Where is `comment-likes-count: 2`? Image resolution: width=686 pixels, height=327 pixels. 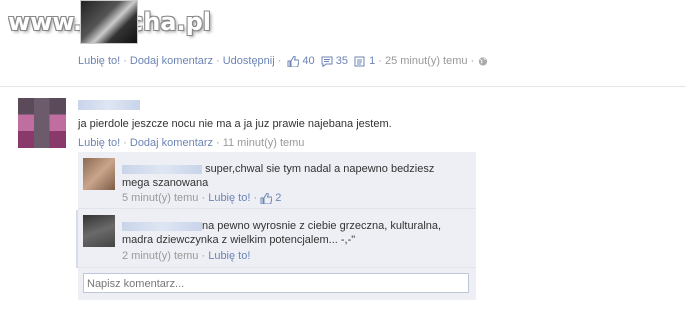 comment-likes-count: 2 is located at coordinates (278, 198).